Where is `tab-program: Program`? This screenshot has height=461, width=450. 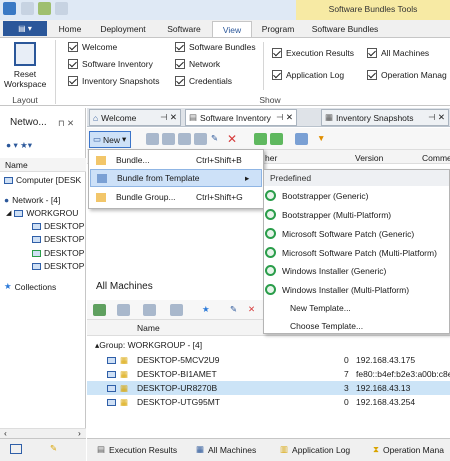 tab-program: Program is located at coordinates (278, 29).